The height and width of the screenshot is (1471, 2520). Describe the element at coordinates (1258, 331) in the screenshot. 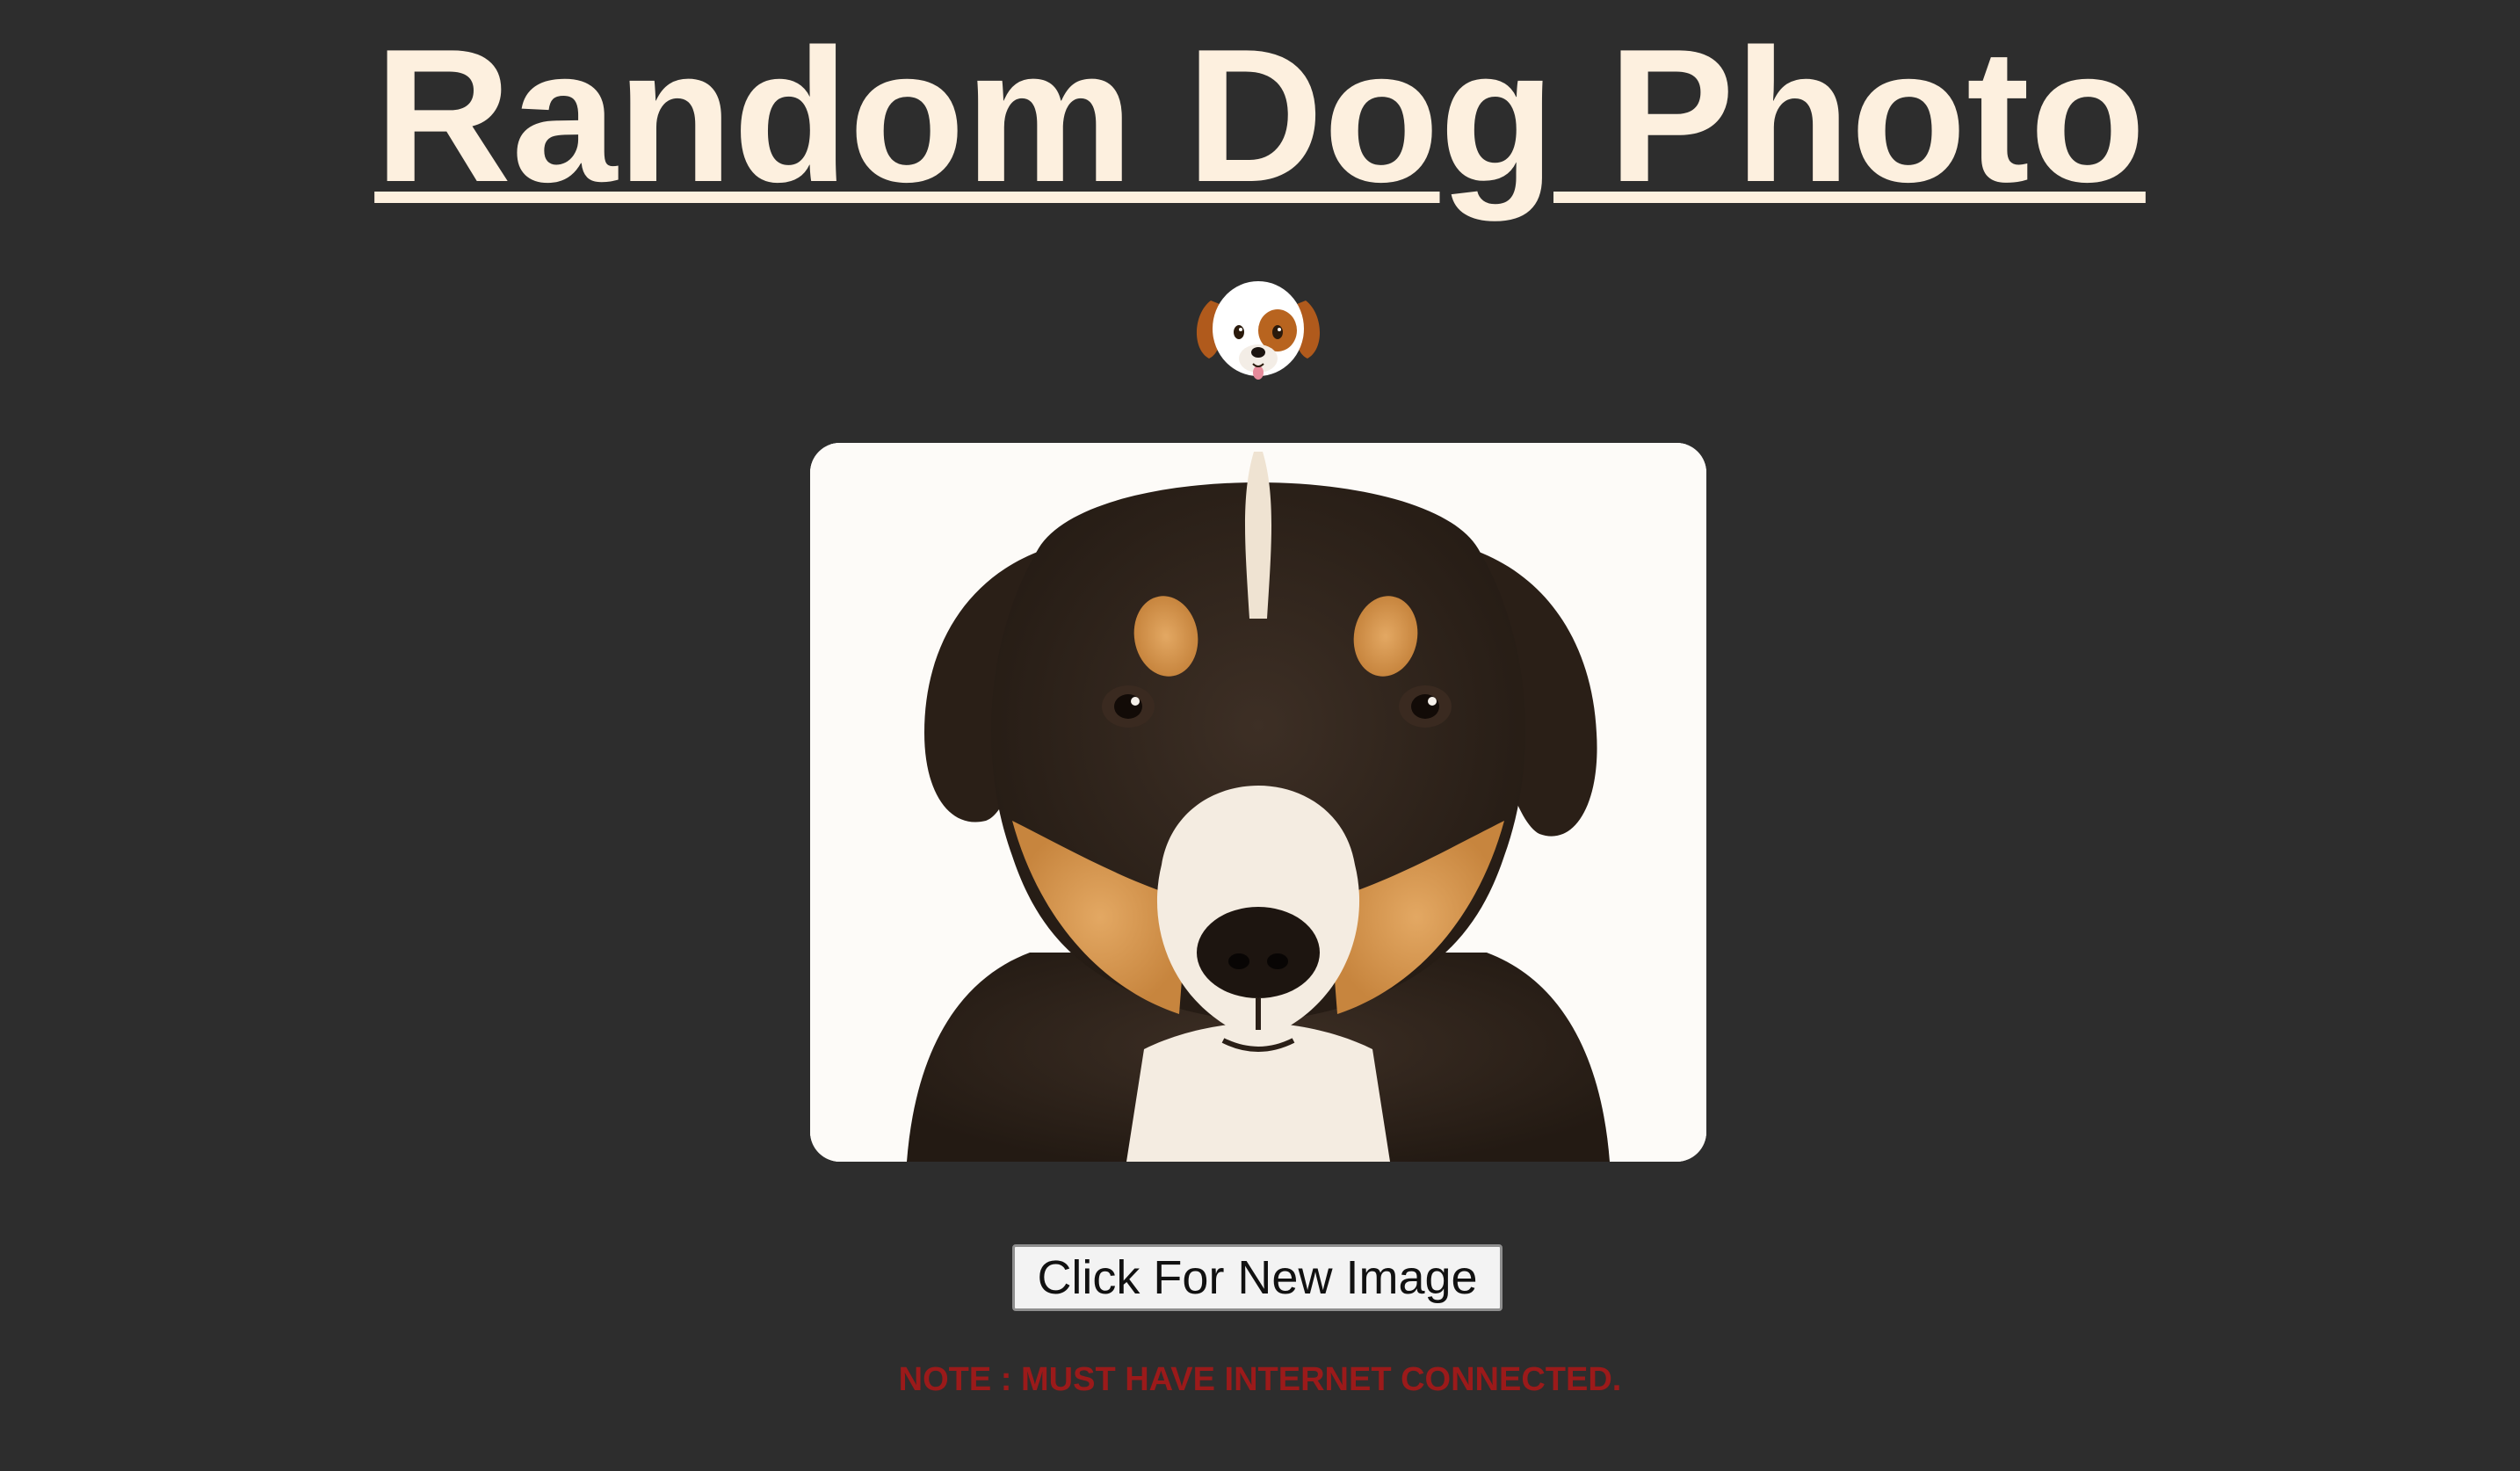

I see `dog-face-icon` at that location.